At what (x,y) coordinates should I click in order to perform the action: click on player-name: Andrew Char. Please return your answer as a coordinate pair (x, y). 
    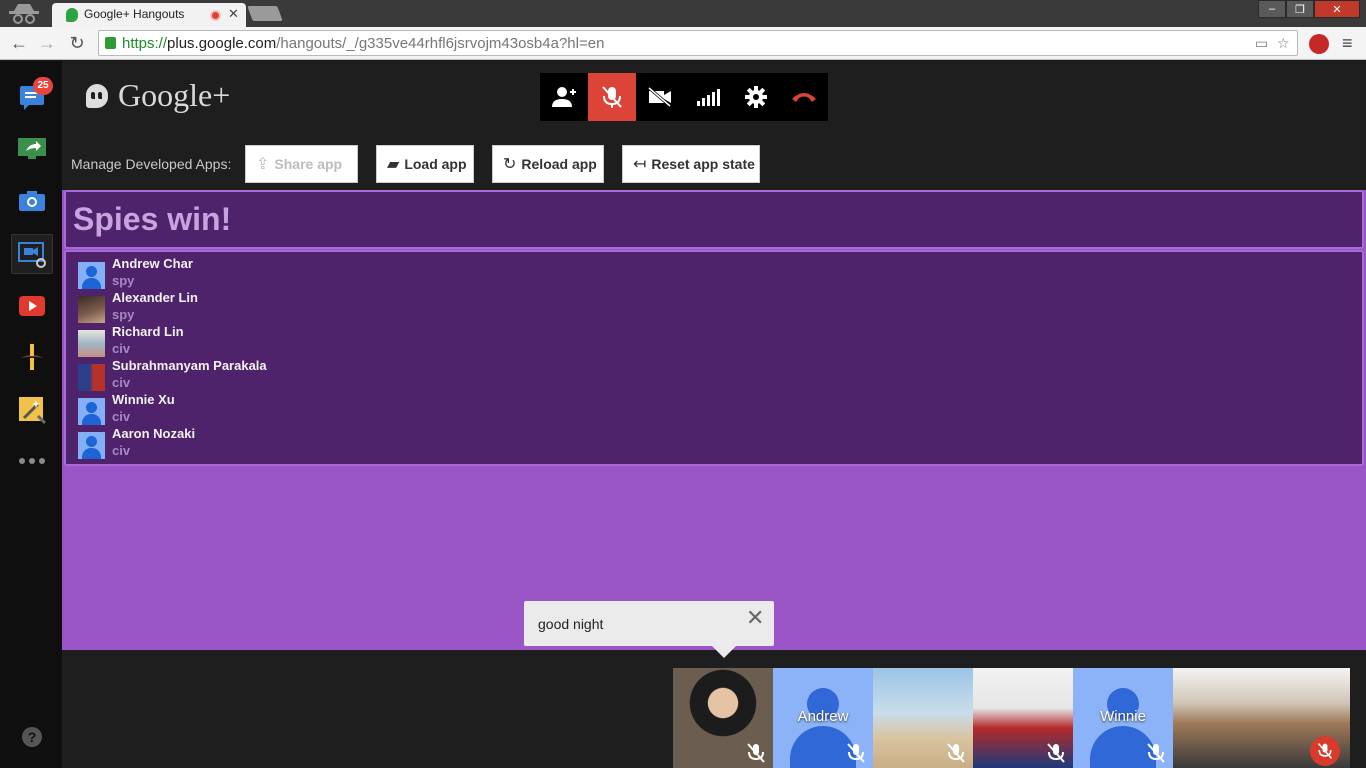
    Looking at the image, I should click on (152, 263).